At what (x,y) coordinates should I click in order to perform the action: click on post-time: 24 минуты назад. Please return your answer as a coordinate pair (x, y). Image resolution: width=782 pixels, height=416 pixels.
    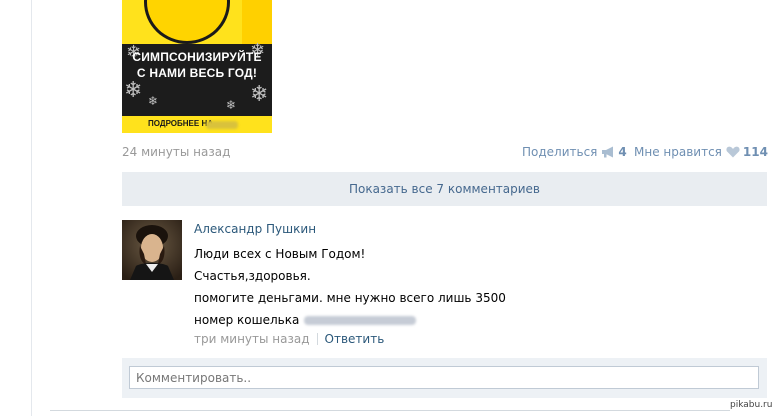
    Looking at the image, I should click on (176, 152).